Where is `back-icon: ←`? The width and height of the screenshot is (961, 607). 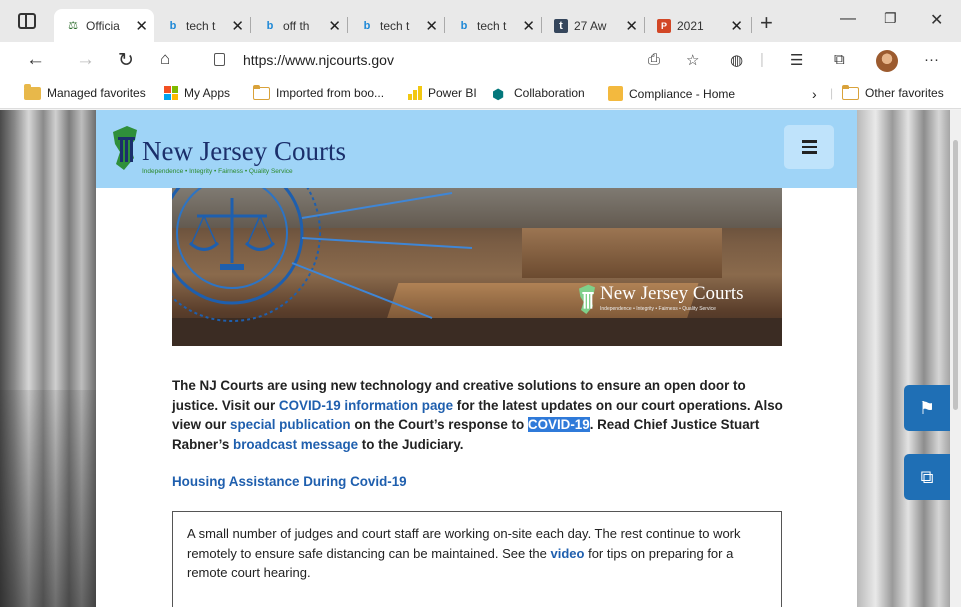
back-icon: ← is located at coordinates (35, 60).